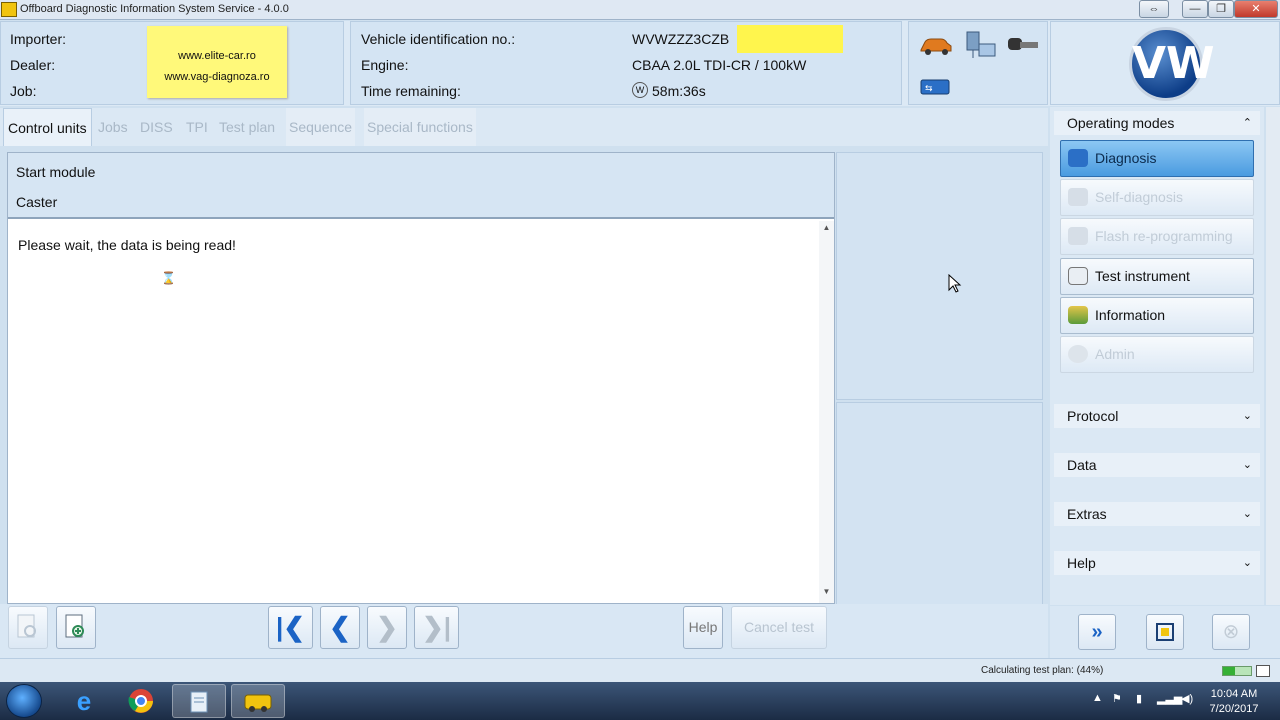  What do you see at coordinates (1157, 563) in the screenshot?
I see `help-section-header: Help ⌄` at bounding box center [1157, 563].